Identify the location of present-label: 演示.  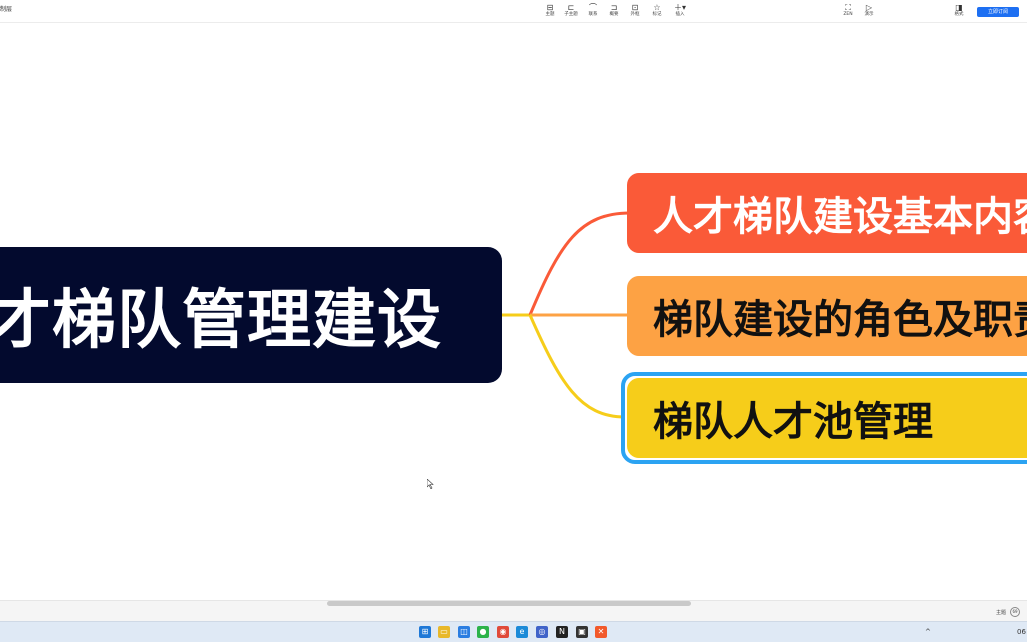
(869, 14).